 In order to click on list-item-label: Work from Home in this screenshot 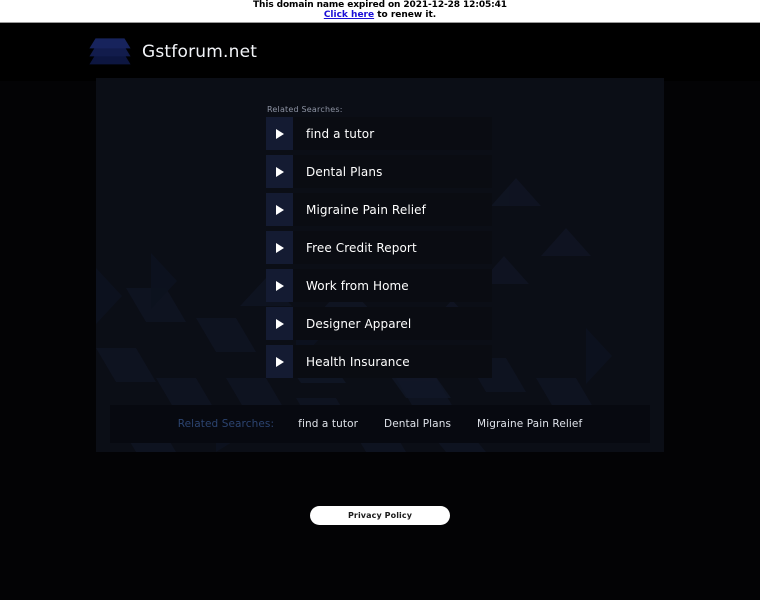, I will do `click(357, 285)`.